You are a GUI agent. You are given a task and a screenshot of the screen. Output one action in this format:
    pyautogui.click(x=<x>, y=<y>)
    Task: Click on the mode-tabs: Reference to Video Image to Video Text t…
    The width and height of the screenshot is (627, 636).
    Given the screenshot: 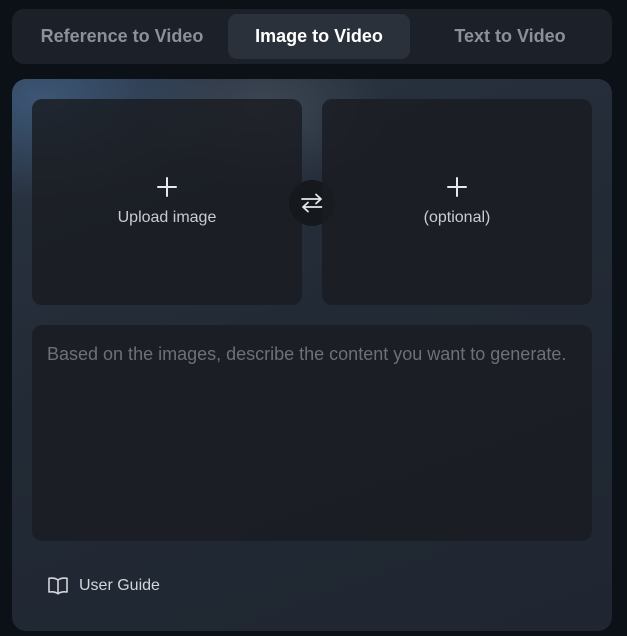 What is the action you would take?
    pyautogui.click(x=312, y=36)
    